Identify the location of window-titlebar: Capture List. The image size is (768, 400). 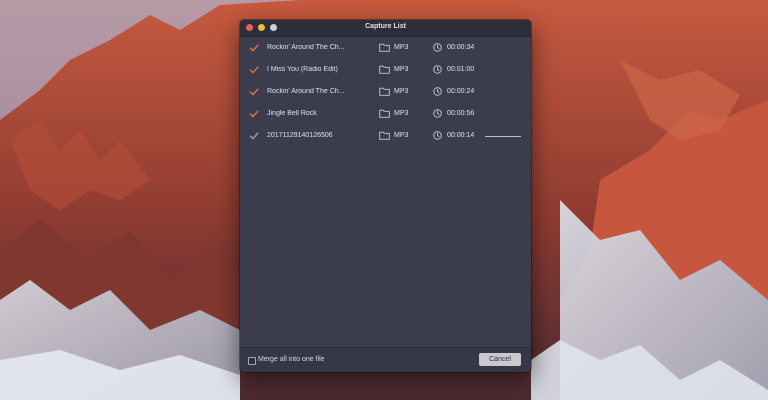
(385, 28).